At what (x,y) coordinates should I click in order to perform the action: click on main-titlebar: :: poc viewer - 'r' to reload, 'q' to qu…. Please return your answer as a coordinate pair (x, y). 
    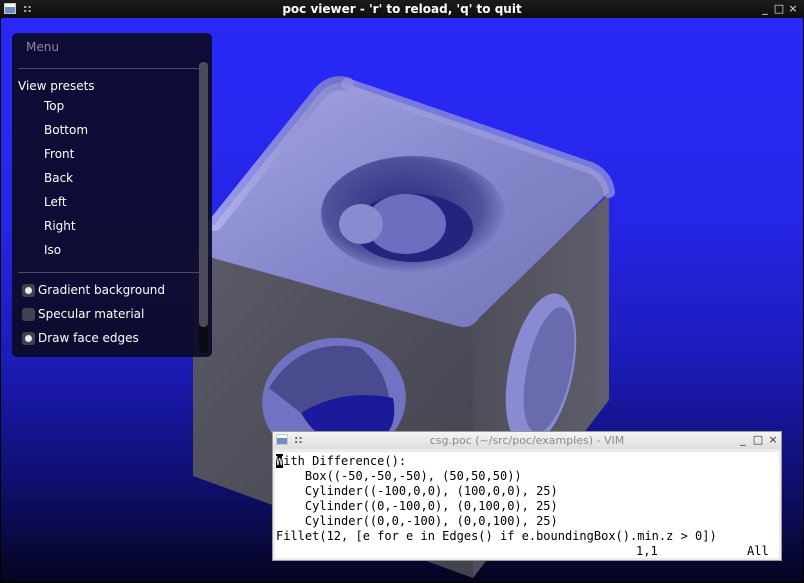
    Looking at the image, I should click on (402, 9).